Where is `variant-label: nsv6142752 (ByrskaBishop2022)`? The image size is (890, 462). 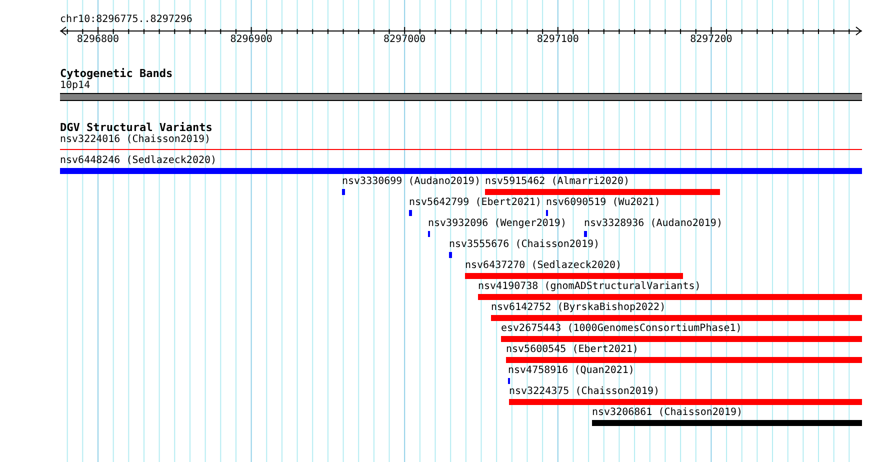
variant-label: nsv6142752 (ByrskaBishop2022) is located at coordinates (578, 308).